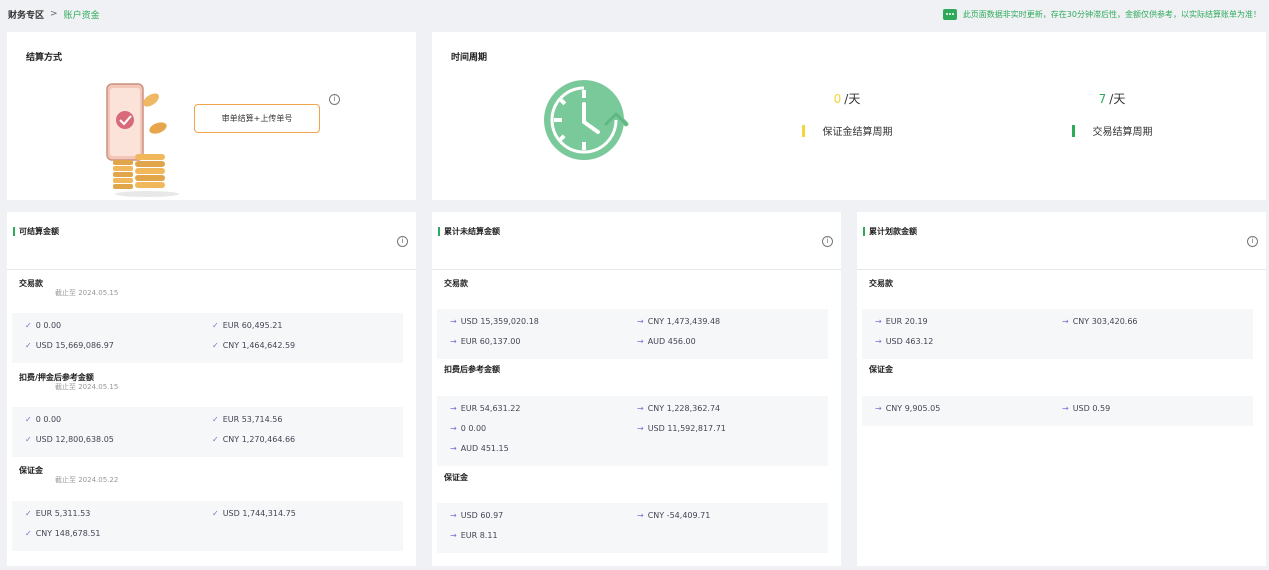  I want to click on breadcrumb-account-funds: 账户资金, so click(81, 15).